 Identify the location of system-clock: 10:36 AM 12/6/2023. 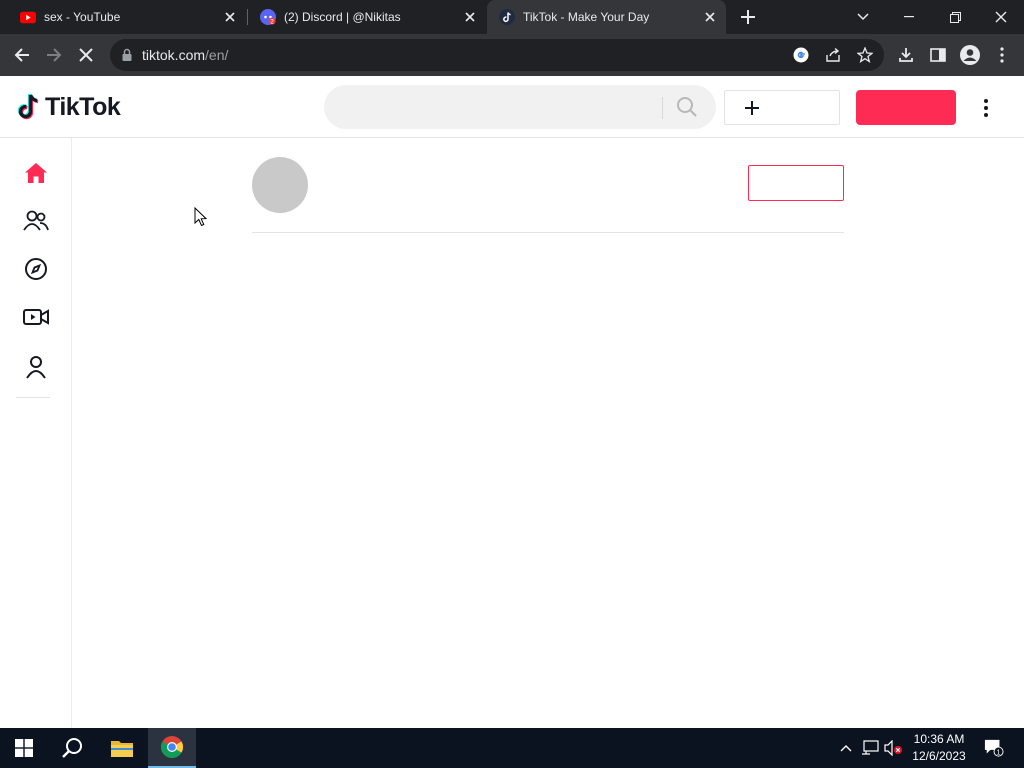
(939, 748).